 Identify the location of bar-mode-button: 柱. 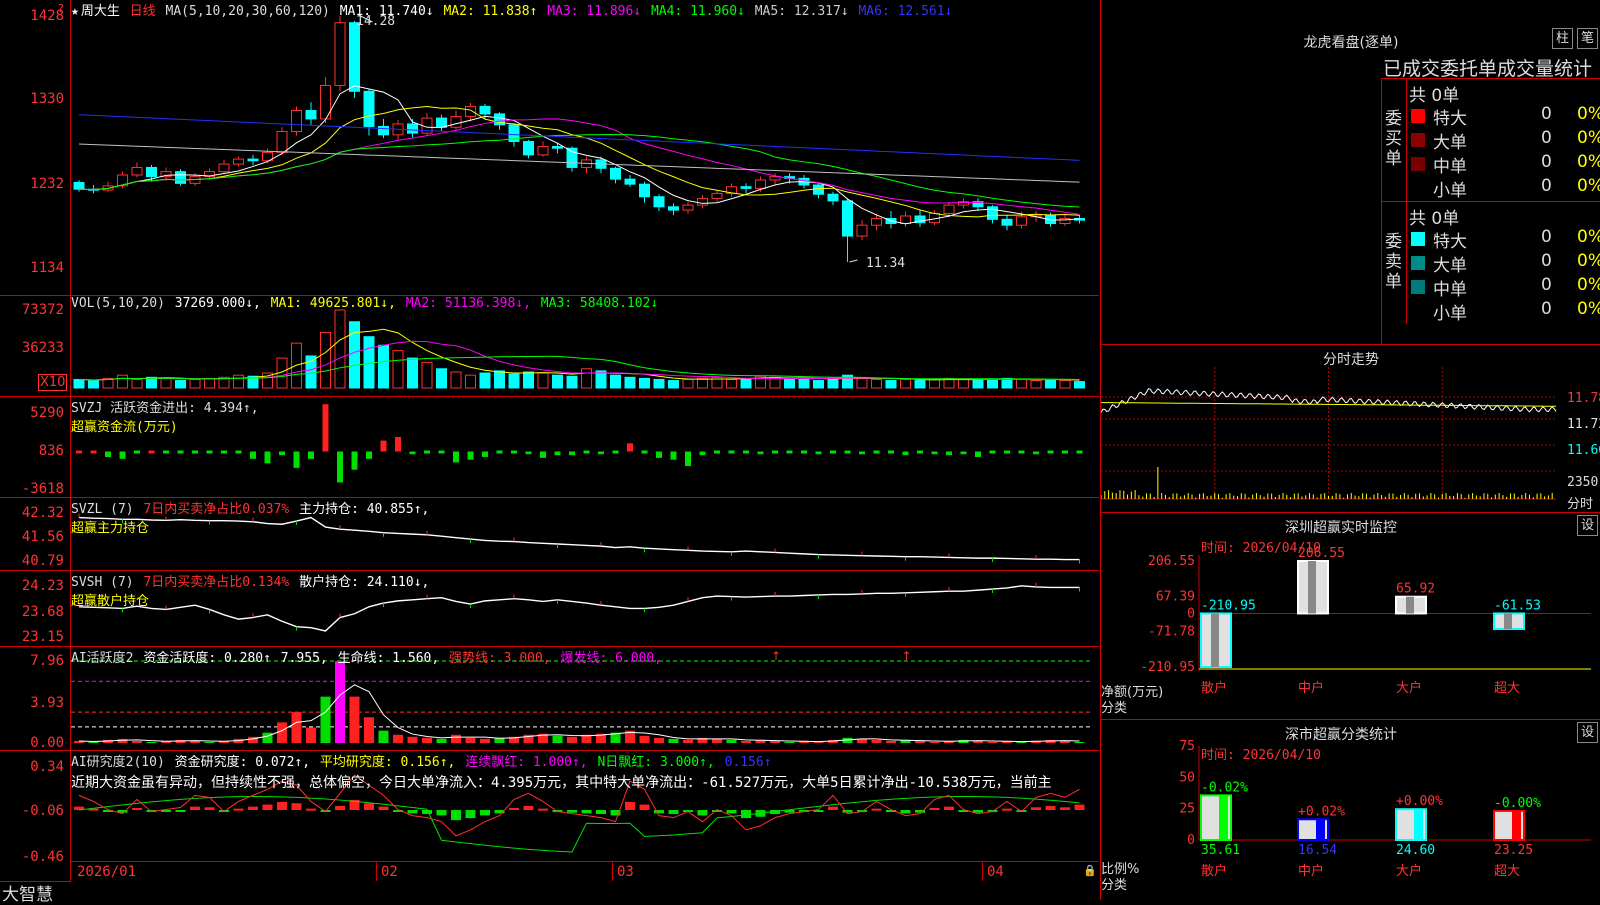
(1563, 38).